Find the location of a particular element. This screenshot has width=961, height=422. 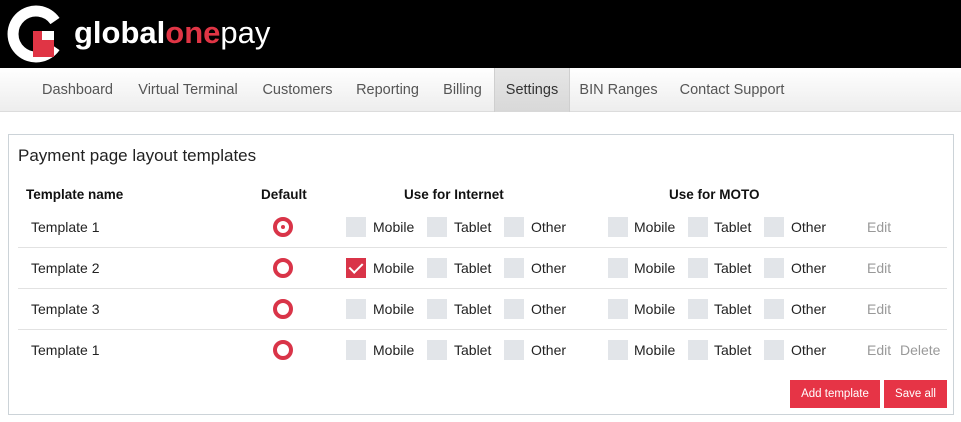

nav-dashboard: Dashboard is located at coordinates (77, 90).